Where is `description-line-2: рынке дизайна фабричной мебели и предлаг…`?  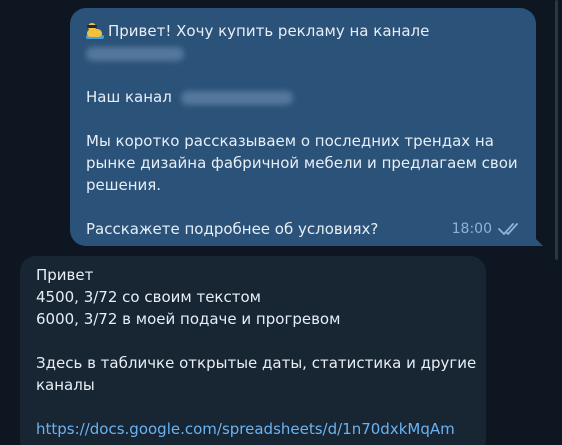
description-line-2: рынке дизайна фабричной мебели и предлаг… is located at coordinates (302, 163).